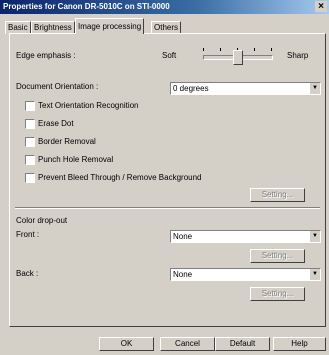 The width and height of the screenshot is (329, 355). Describe the element at coordinates (42, 220) in the screenshot. I see `color-dropout-heading: Color drop-out` at that location.